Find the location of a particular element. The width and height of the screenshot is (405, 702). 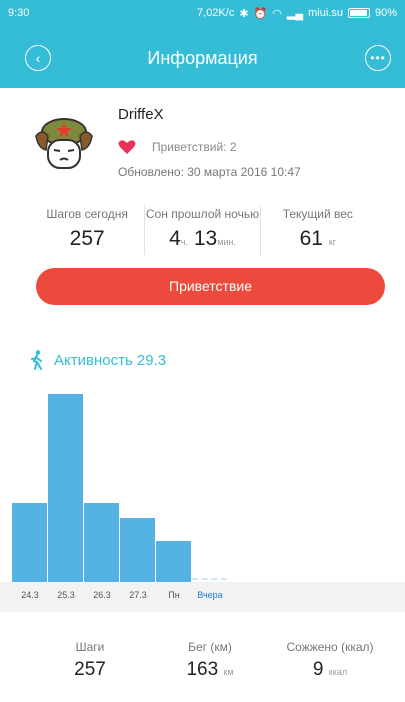

page-title: Информация is located at coordinates (202, 58).